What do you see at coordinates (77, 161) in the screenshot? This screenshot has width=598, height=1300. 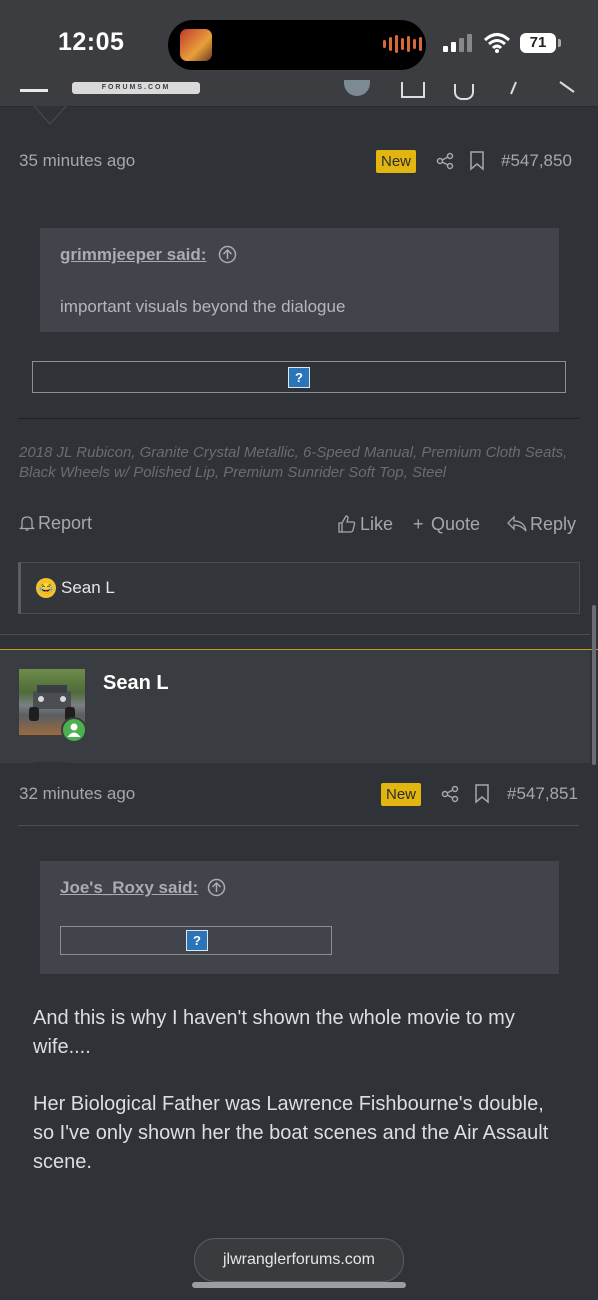 I see `post-timestamp: 35 minutes ago` at bounding box center [77, 161].